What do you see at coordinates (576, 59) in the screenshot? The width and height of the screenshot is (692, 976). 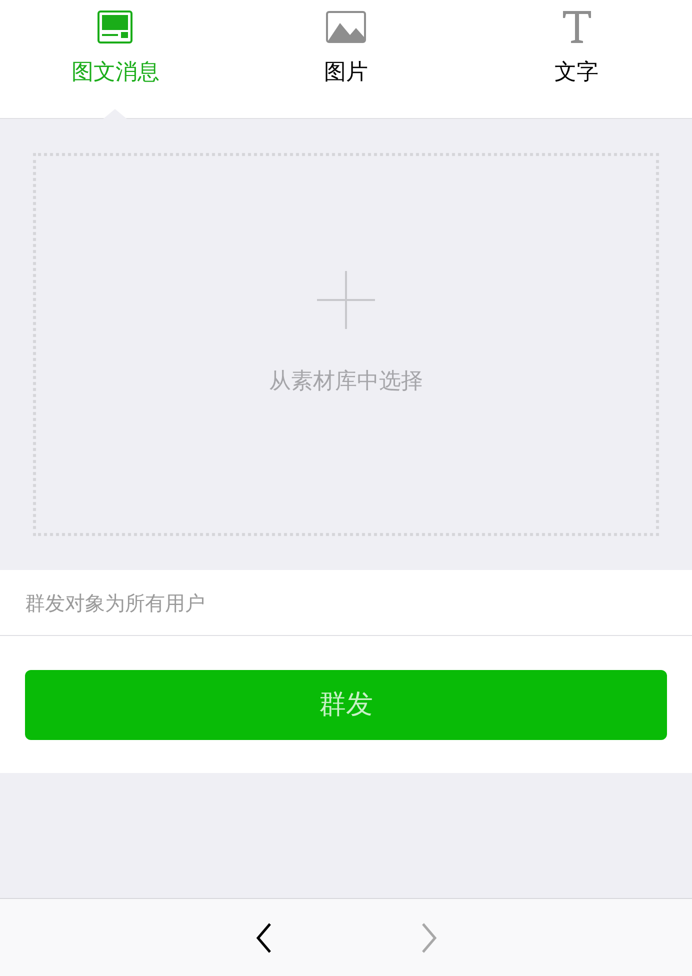 I see `tab: 文字` at bounding box center [576, 59].